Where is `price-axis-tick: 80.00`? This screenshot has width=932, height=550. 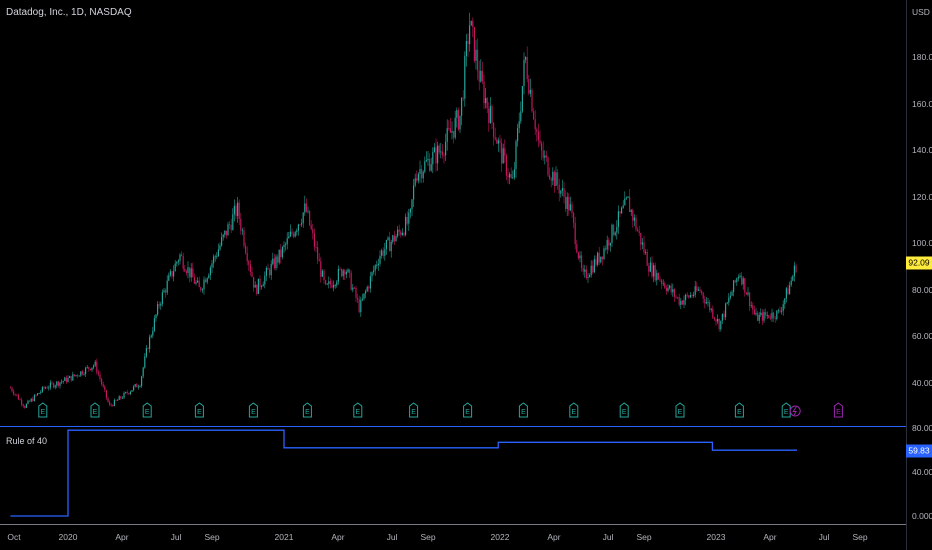
price-axis-tick: 80.00 is located at coordinates (922, 289).